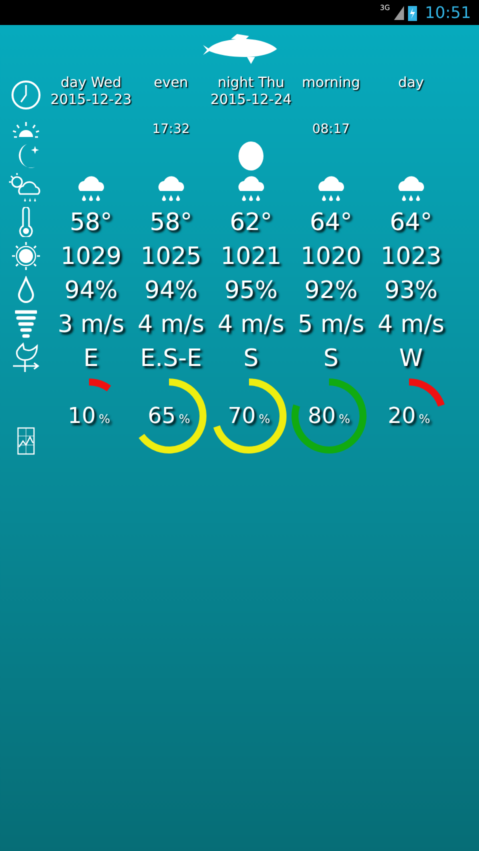 This screenshot has height=851, width=479. I want to click on pressure-value: 1021, so click(251, 256).